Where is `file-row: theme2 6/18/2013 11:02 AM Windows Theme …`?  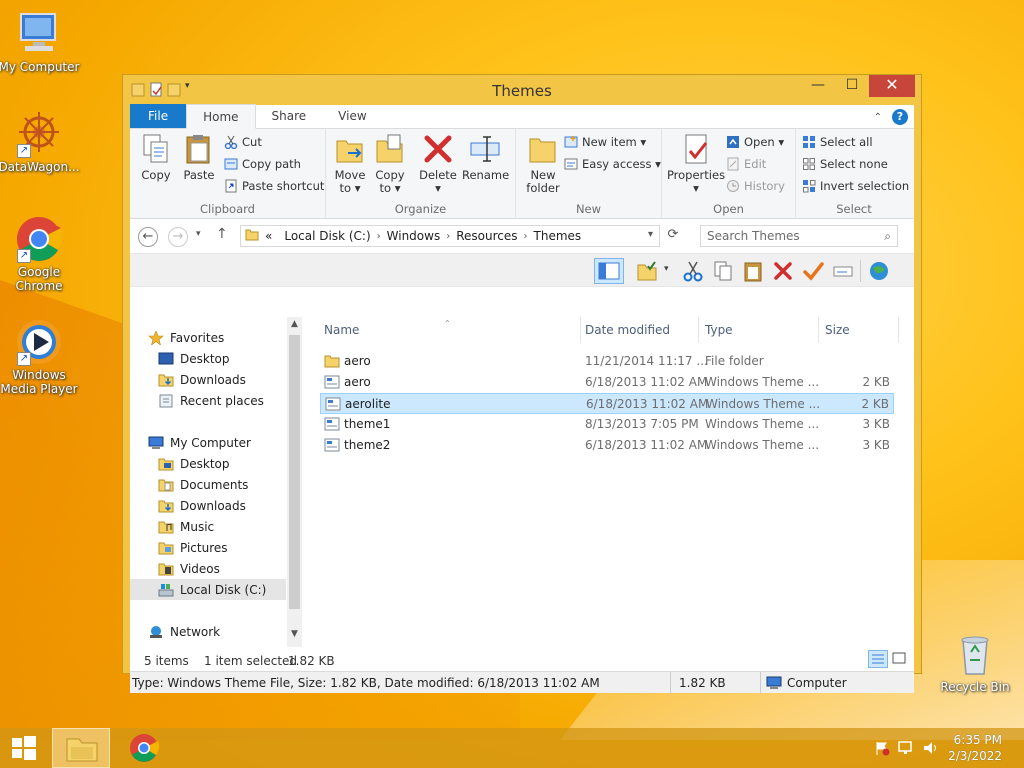 file-row: theme2 6/18/2013 11:02 AM Windows Theme … is located at coordinates (607, 445).